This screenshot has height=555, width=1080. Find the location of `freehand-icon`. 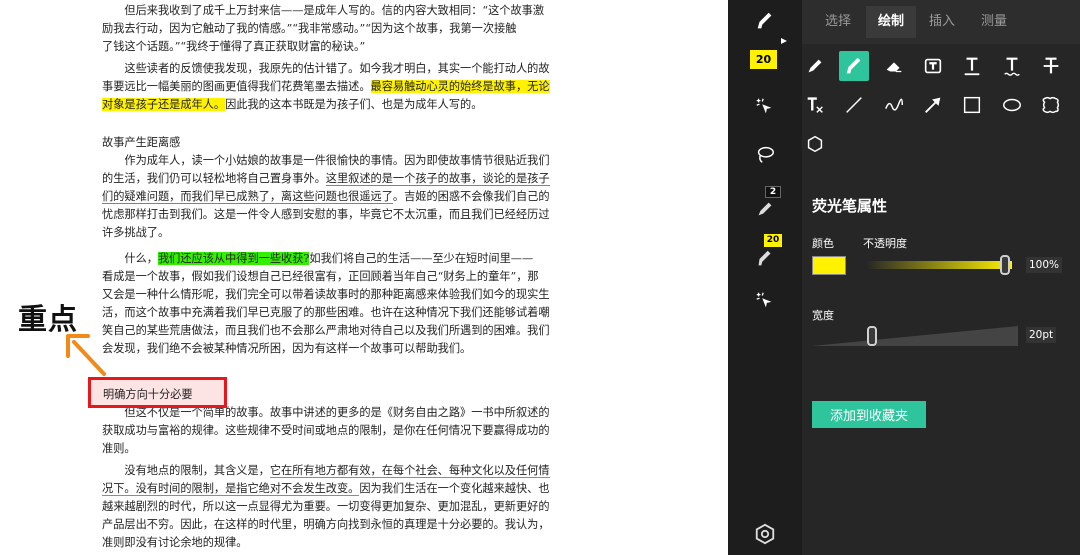

freehand-icon is located at coordinates (894, 104).